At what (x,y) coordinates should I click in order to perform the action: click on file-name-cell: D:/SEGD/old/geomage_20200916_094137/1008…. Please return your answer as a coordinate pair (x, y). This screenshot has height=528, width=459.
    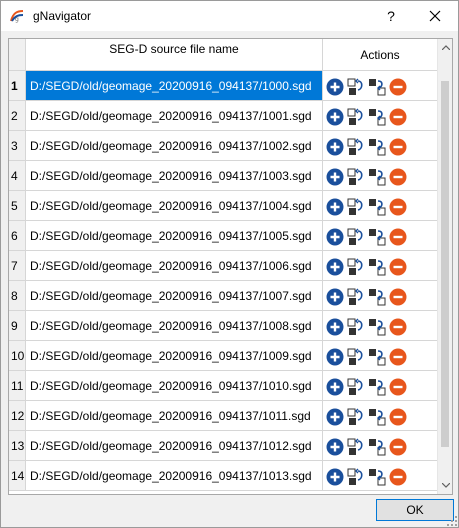
    Looking at the image, I should click on (174, 326).